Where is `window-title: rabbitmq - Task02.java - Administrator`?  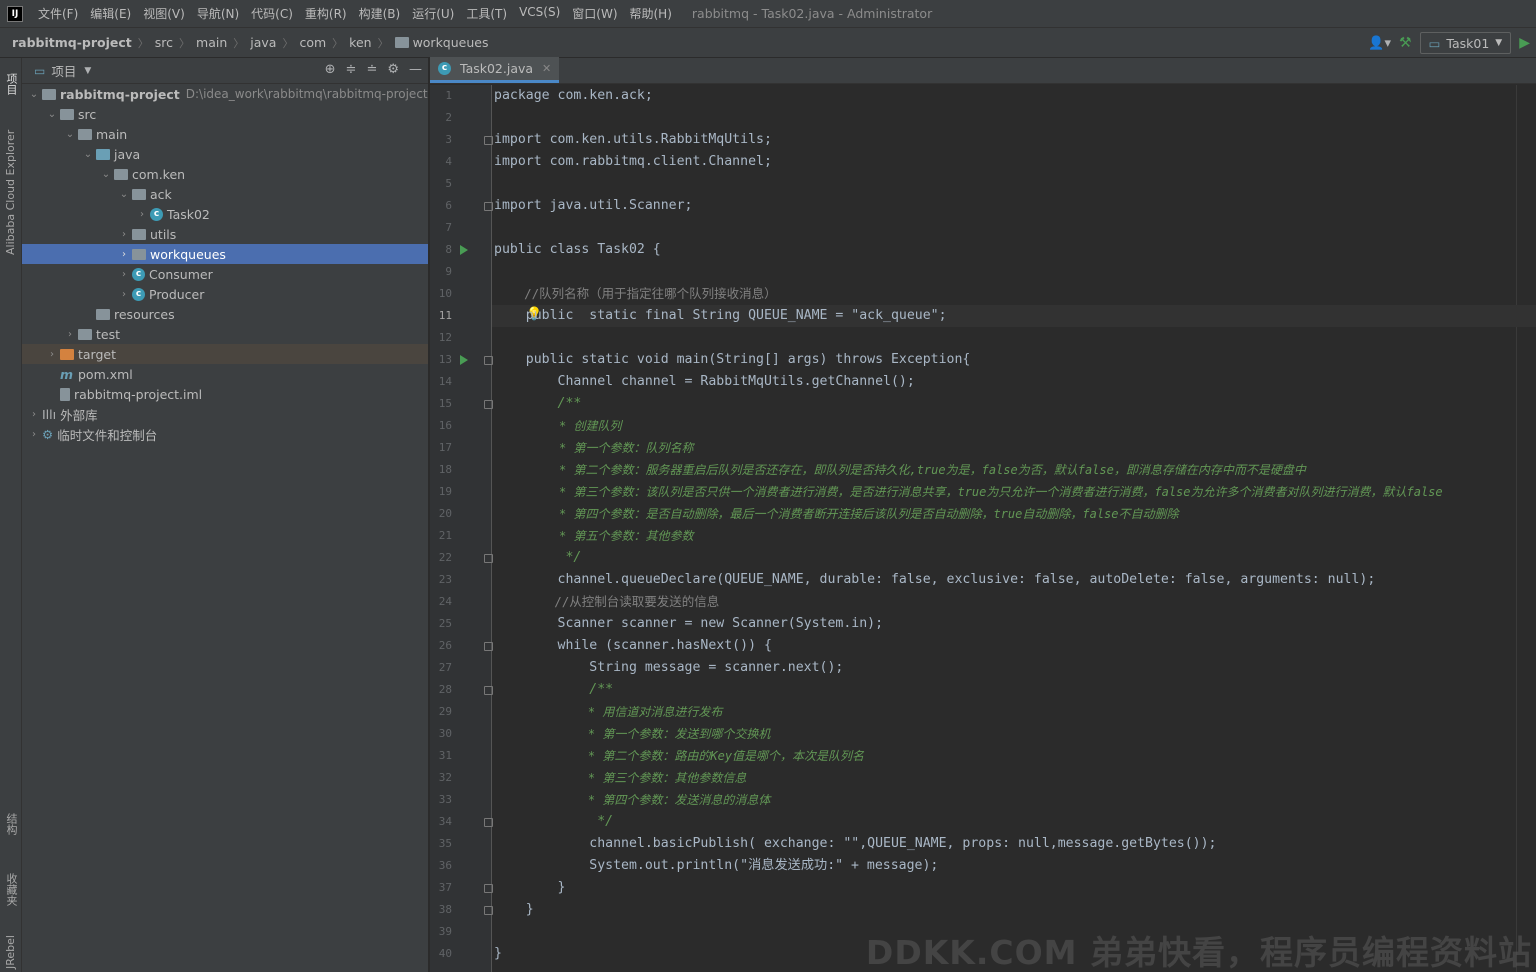 window-title: rabbitmq - Task02.java - Administrator is located at coordinates (812, 13).